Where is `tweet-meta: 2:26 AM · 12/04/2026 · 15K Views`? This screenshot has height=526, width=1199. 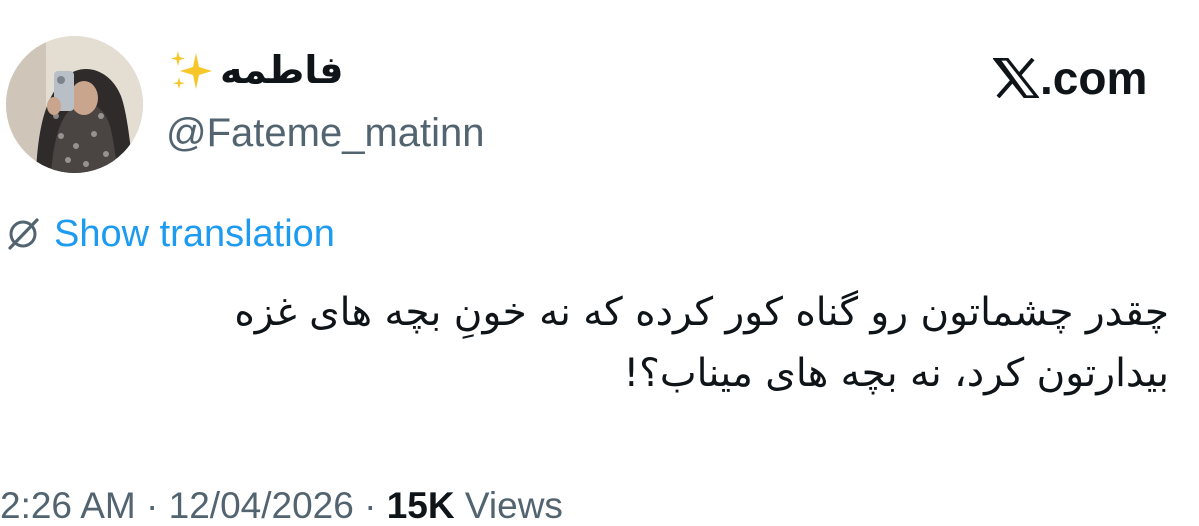 tweet-meta: 2:26 AM · 12/04/2026 · 15K Views is located at coordinates (281, 505).